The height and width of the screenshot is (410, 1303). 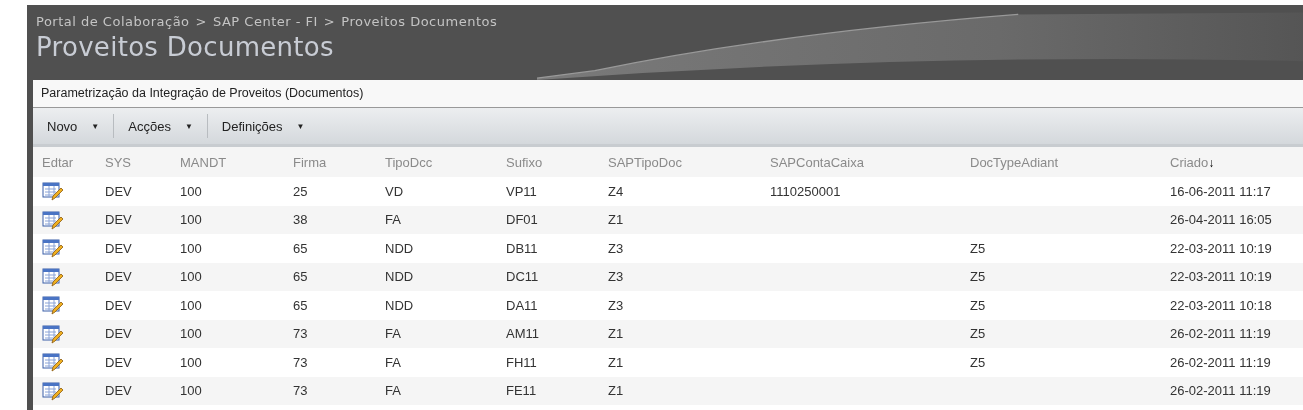 I want to click on table-cell: 25, so click(x=300, y=191).